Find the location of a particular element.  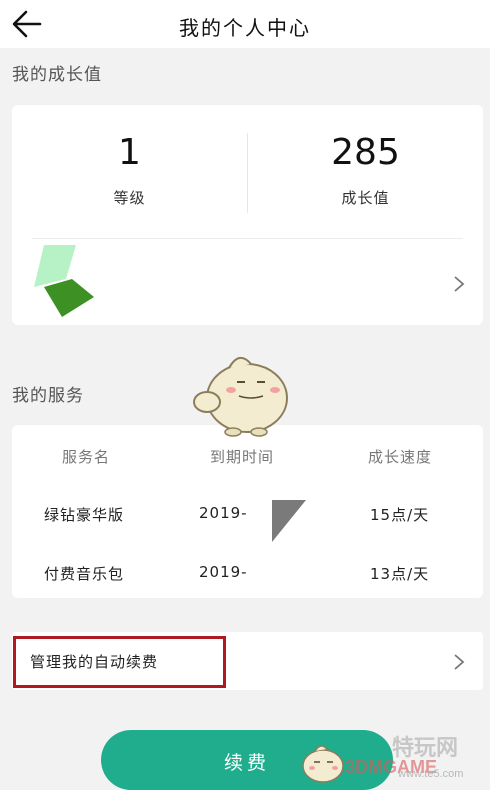

mascot-small-icon is located at coordinates (323, 764).